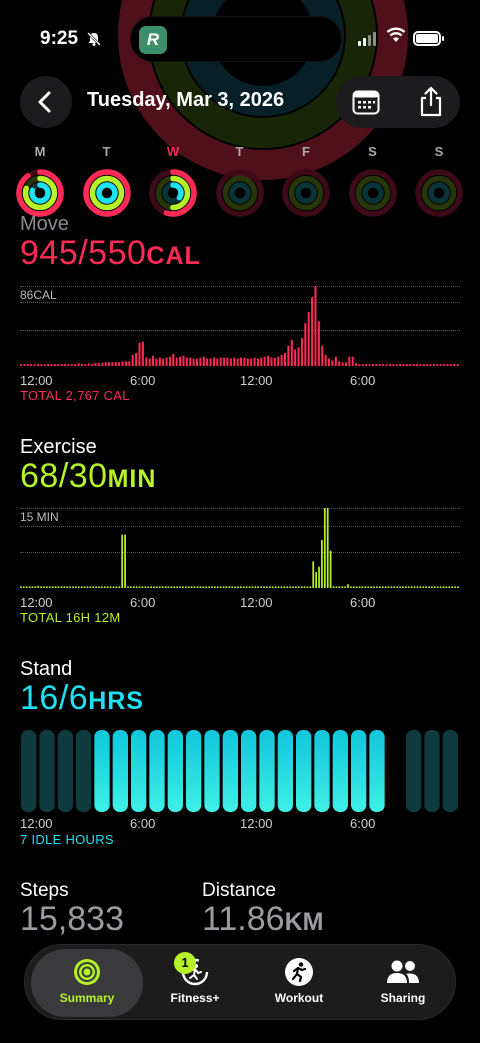  I want to click on weekday-label: M, so click(40, 151).